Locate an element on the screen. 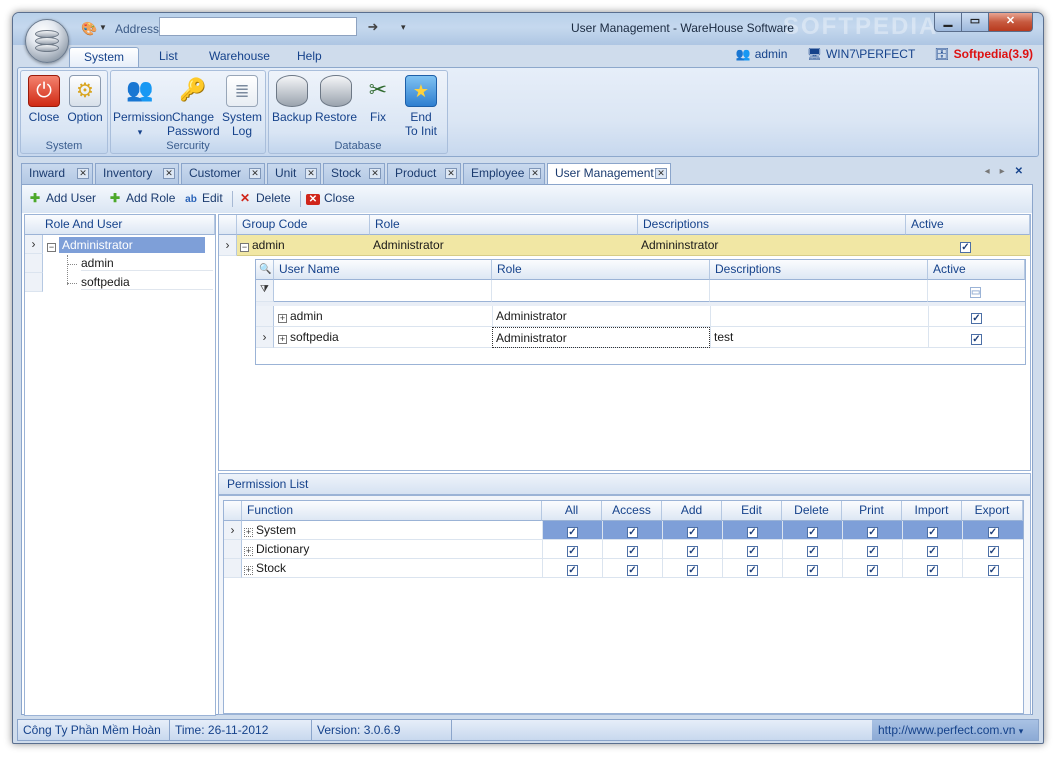 The image size is (1064, 766). option-button: ⚙ Option is located at coordinates (85, 98).